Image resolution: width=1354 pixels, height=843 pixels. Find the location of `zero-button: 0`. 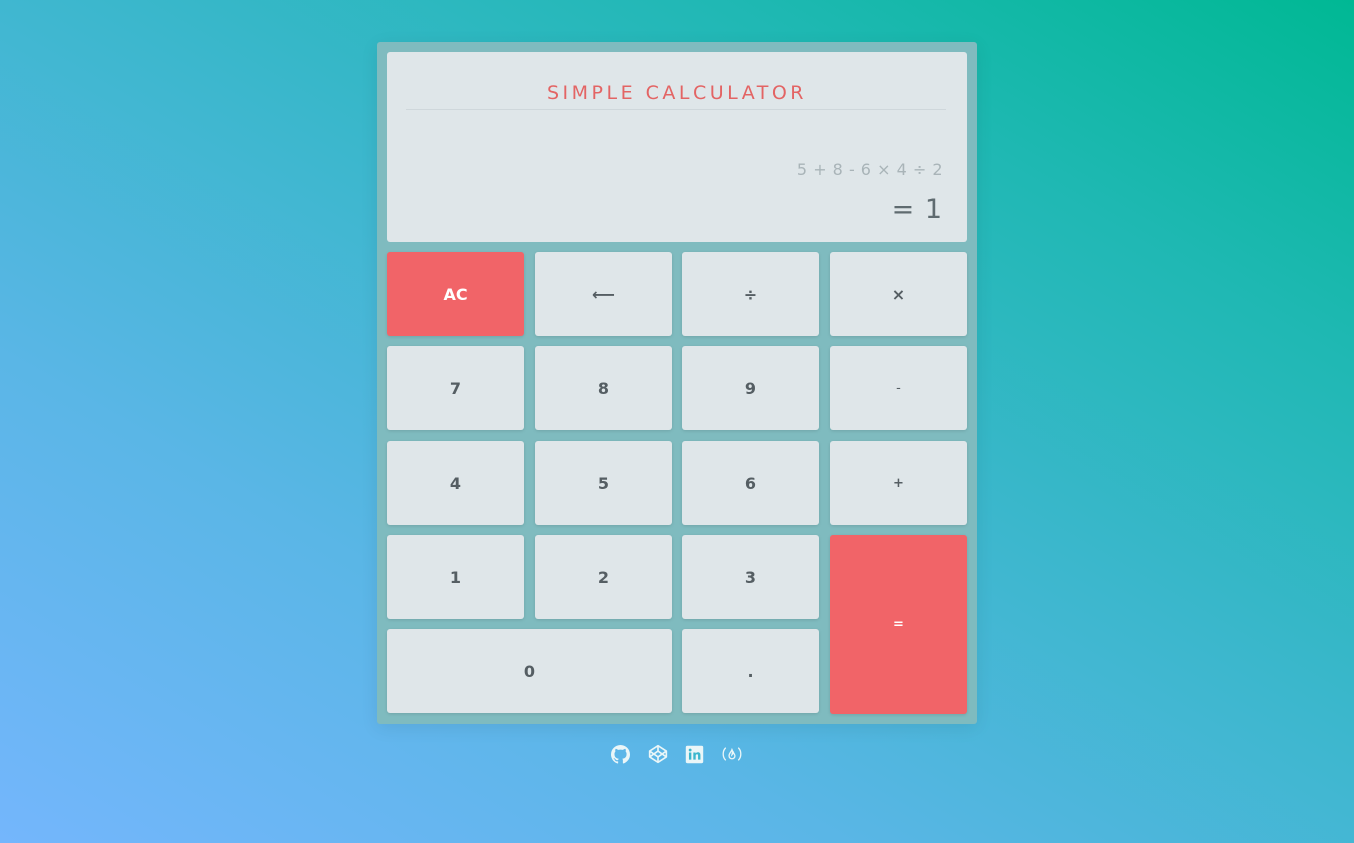

zero-button: 0 is located at coordinates (529, 671).